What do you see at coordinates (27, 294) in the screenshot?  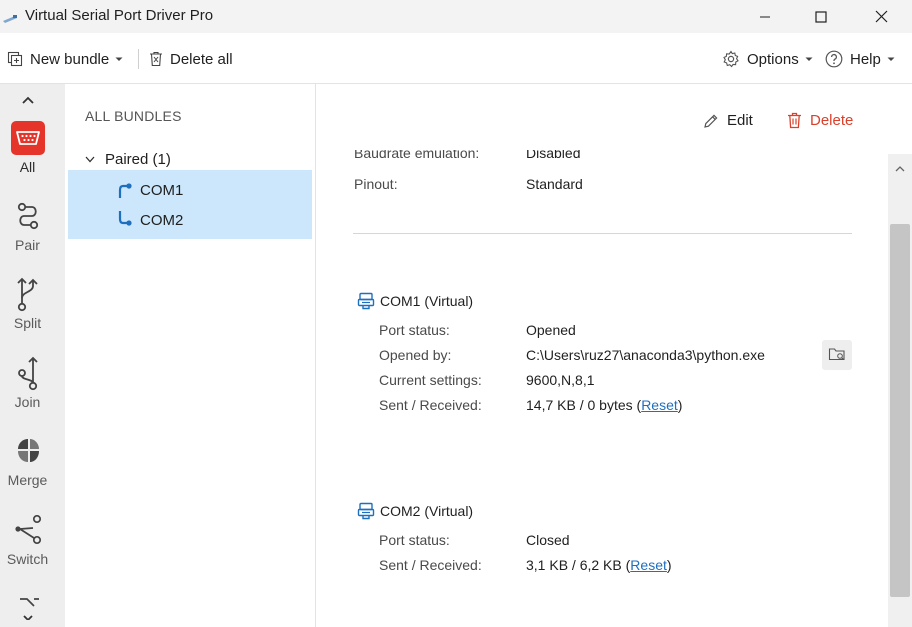 I see `split-icon` at bounding box center [27, 294].